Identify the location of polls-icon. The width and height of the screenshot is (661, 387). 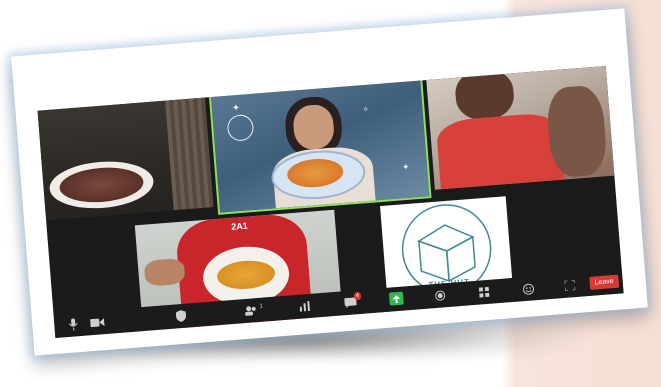
(304, 306).